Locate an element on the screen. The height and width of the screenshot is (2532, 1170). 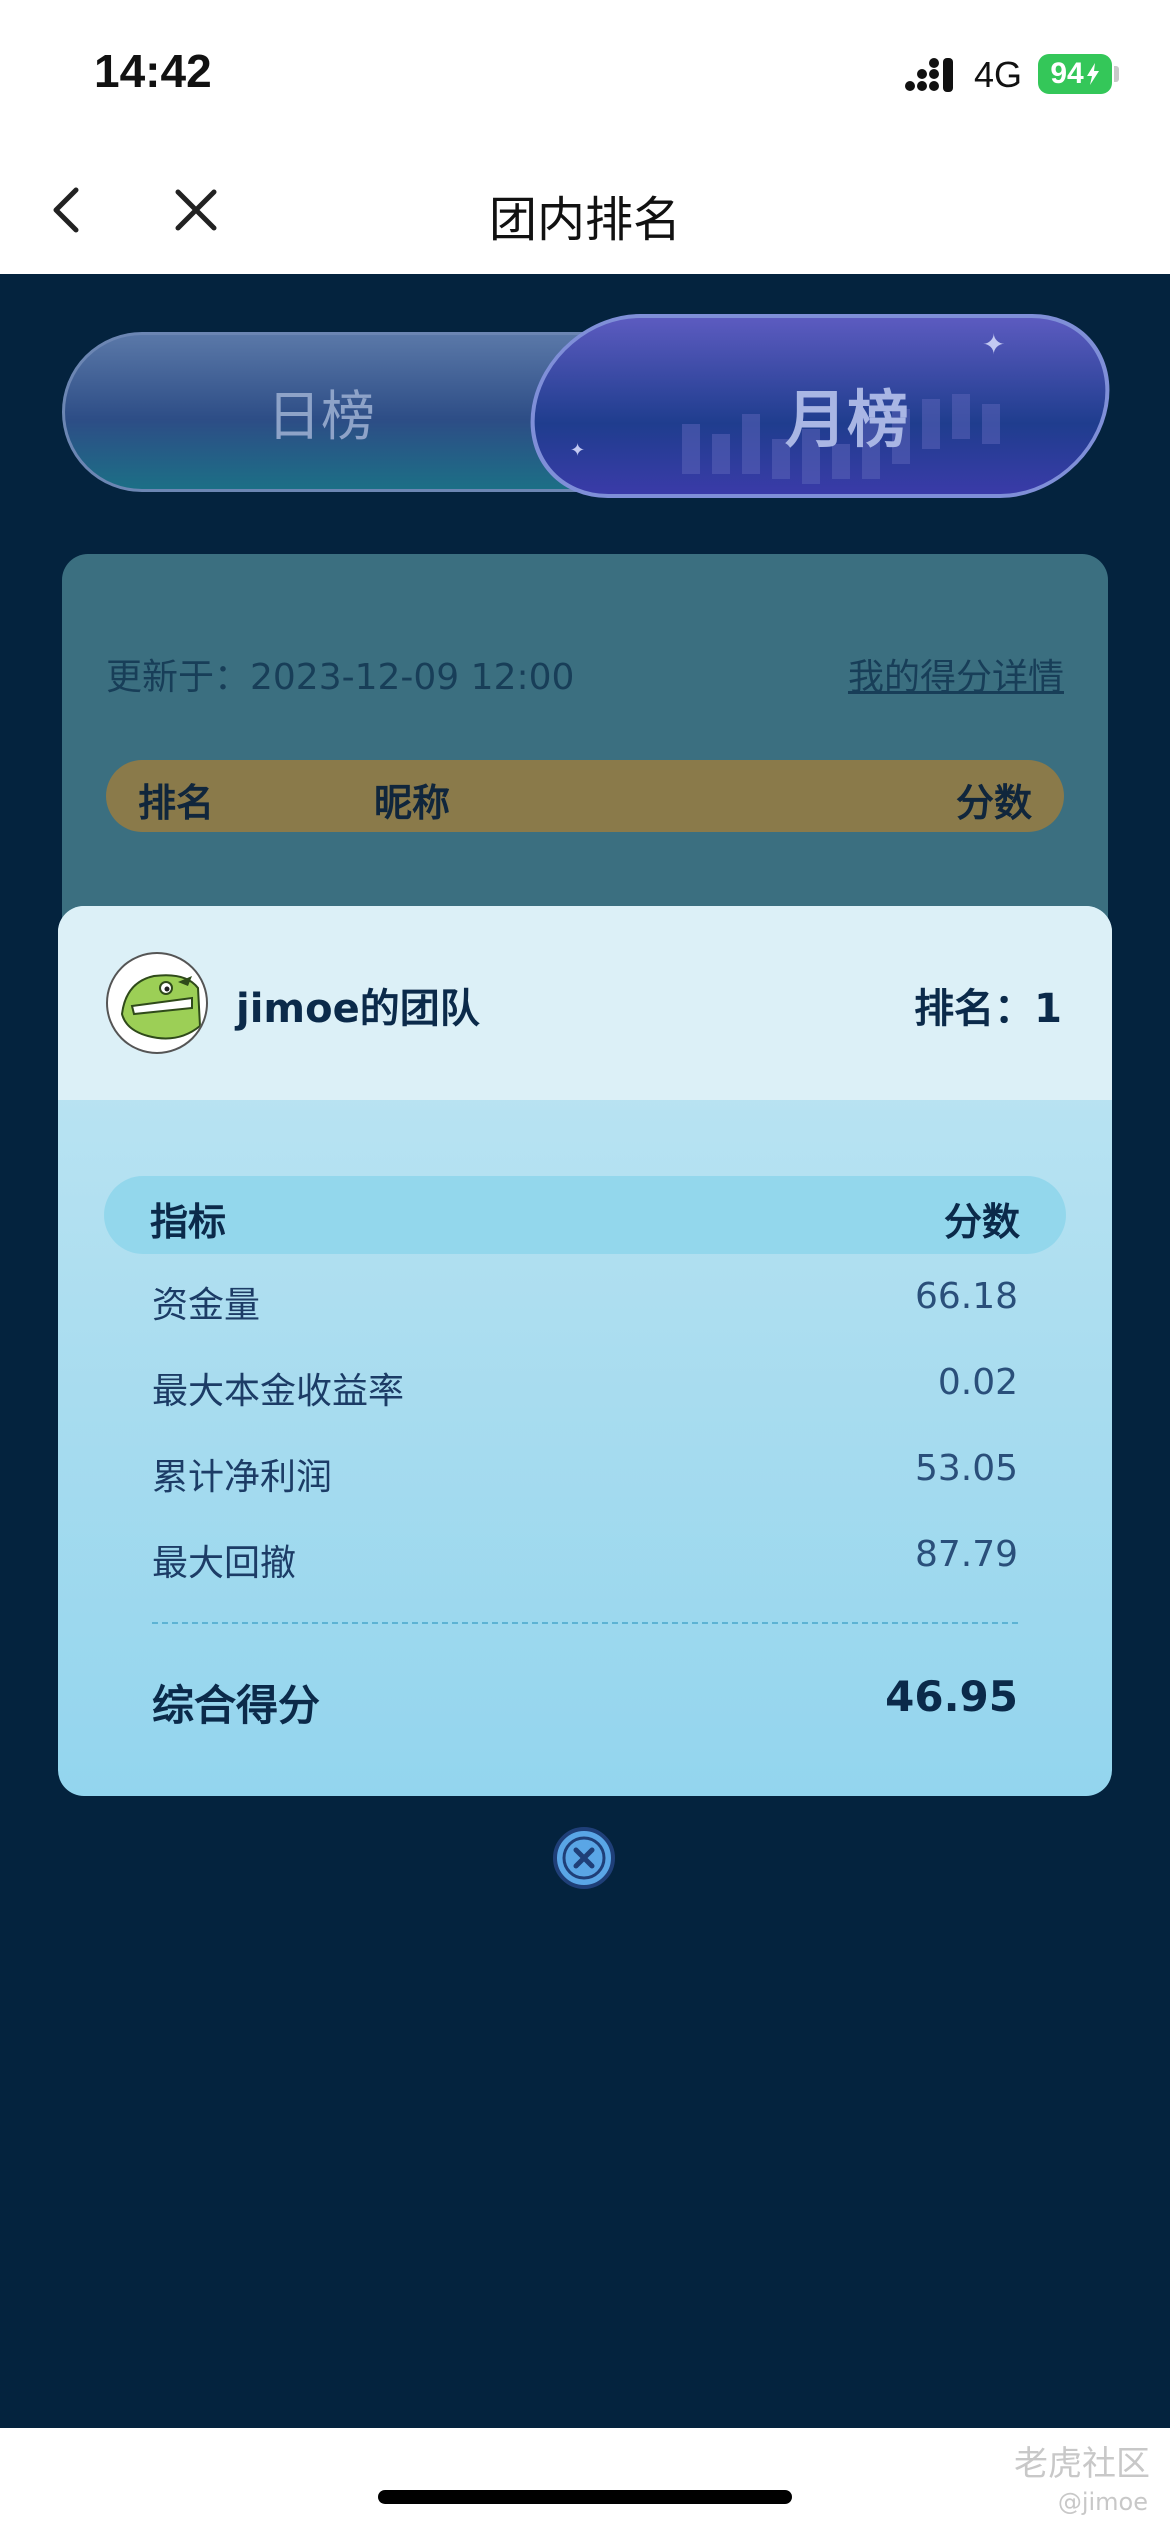
avatar is located at coordinates (157, 1003).